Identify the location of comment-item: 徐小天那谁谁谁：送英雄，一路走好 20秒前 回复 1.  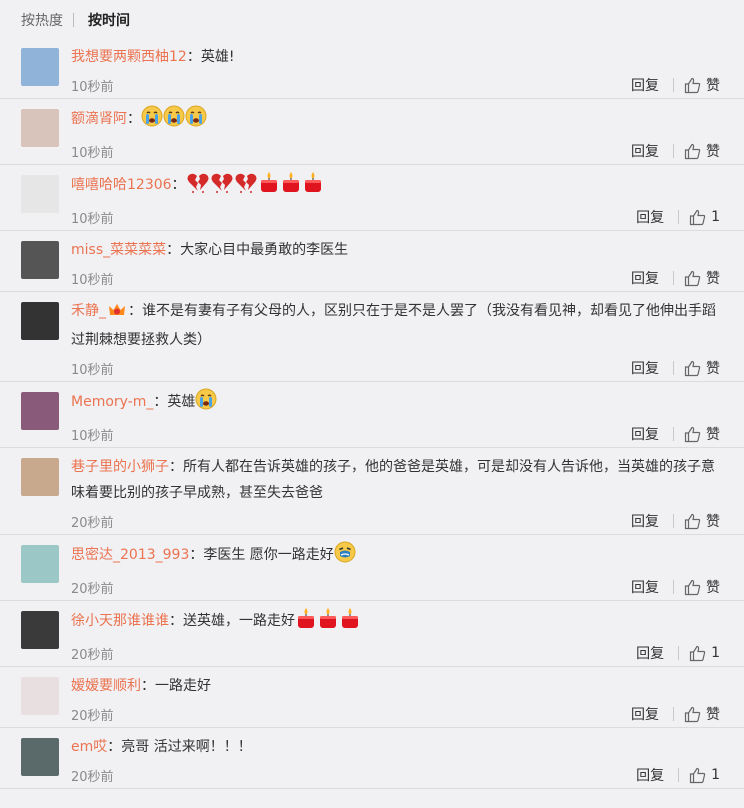
(372, 634).